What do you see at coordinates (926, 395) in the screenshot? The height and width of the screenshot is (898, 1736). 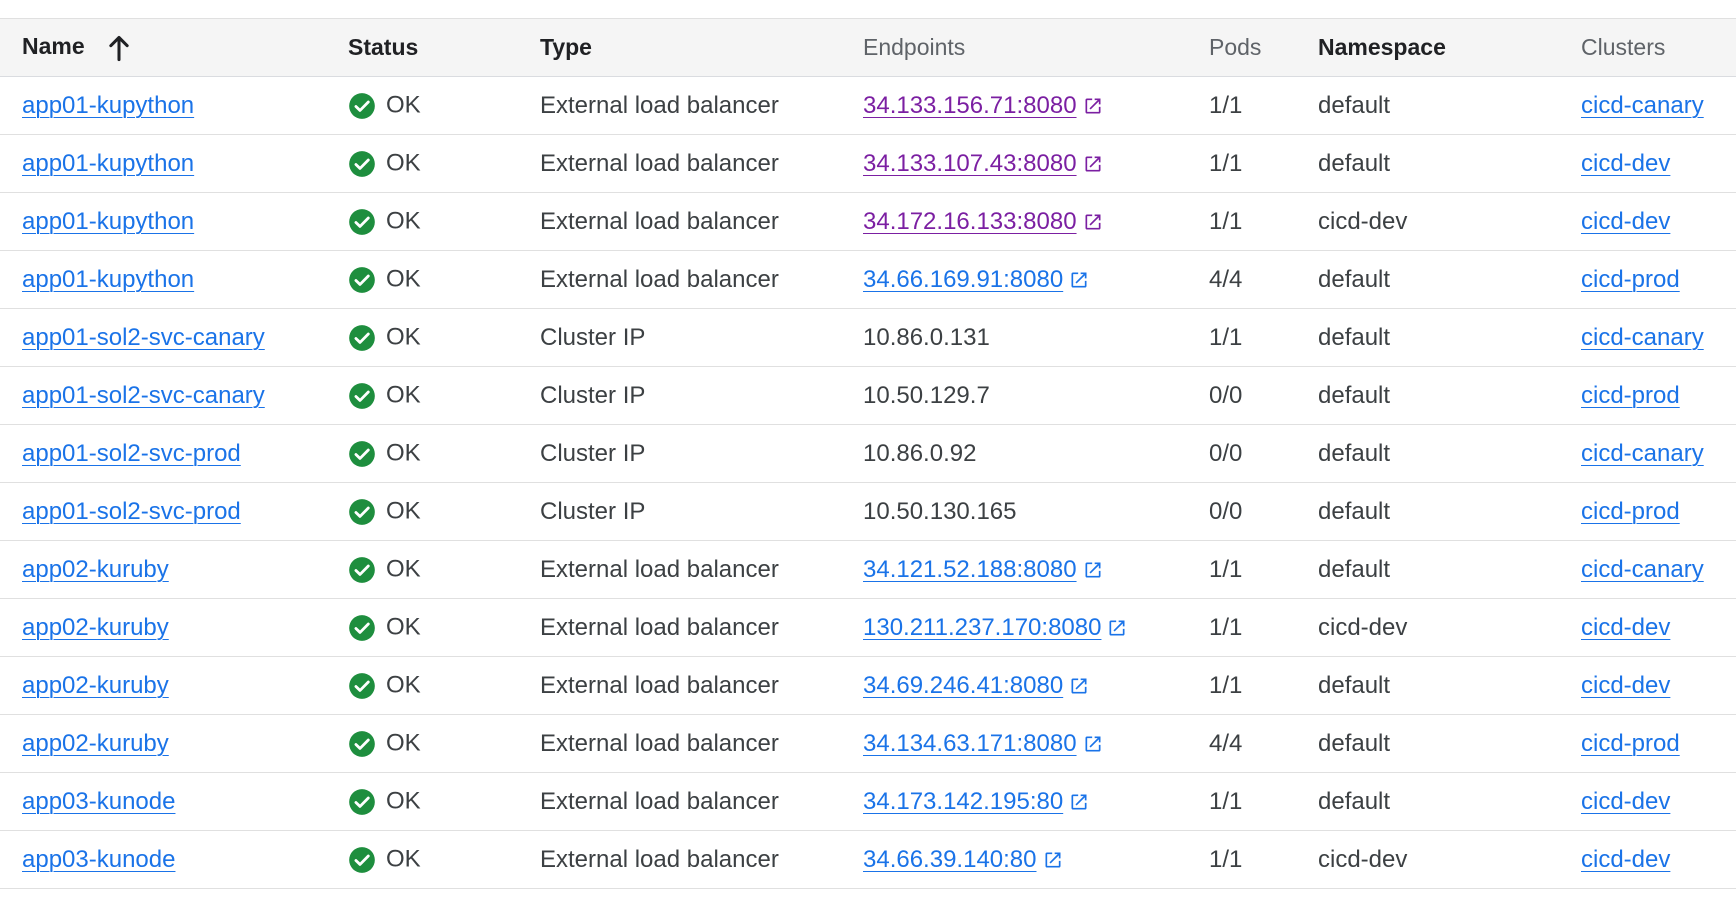 I see `endpoint-label: 10.50.129.7` at bounding box center [926, 395].